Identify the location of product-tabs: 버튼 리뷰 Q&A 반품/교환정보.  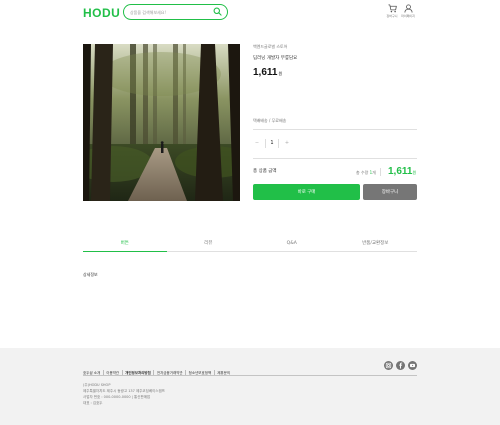
(250, 245).